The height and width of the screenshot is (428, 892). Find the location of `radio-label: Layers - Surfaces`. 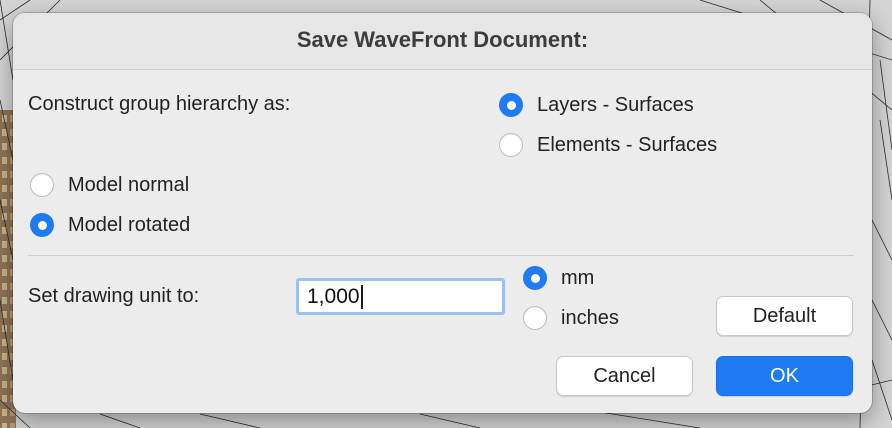

radio-label: Layers - Surfaces is located at coordinates (615, 104).